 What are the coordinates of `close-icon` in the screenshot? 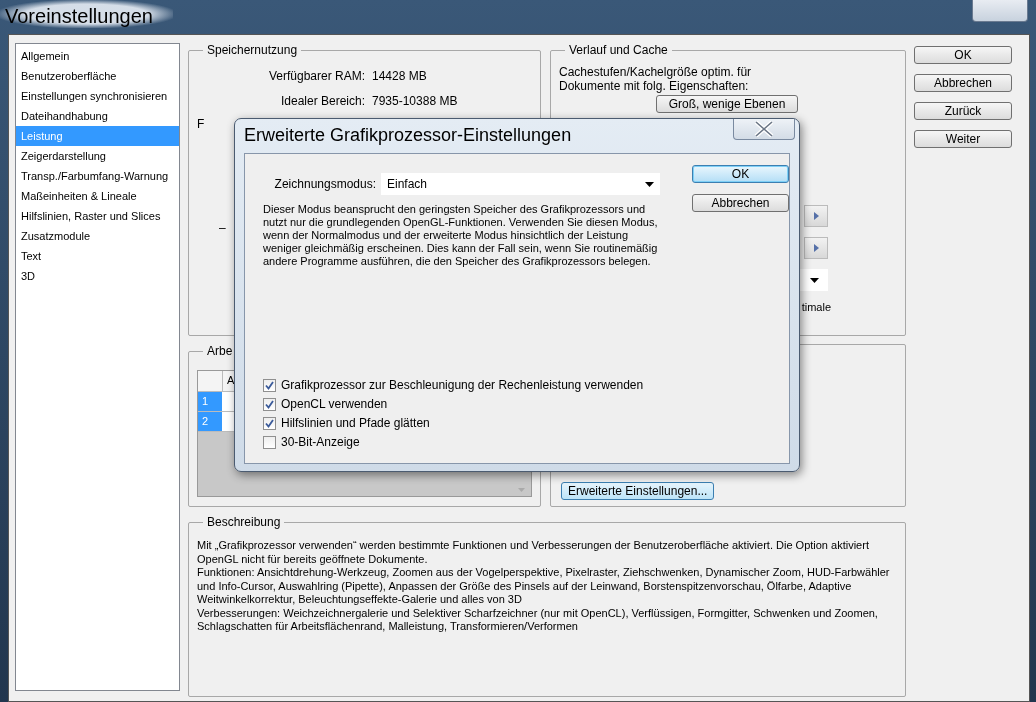 It's located at (764, 129).